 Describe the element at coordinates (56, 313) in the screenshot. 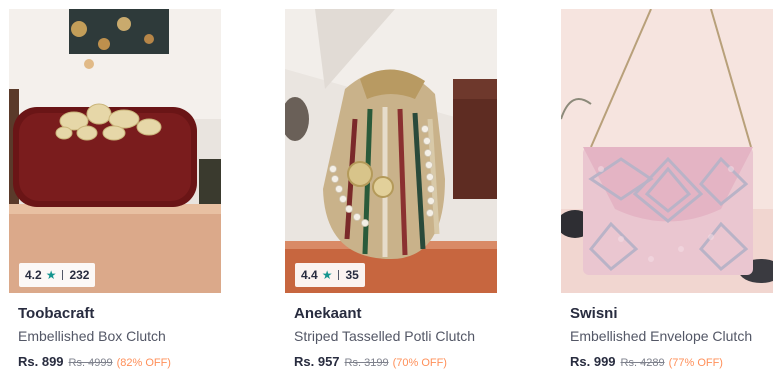

I see `product-brand: Toobacraft` at that location.